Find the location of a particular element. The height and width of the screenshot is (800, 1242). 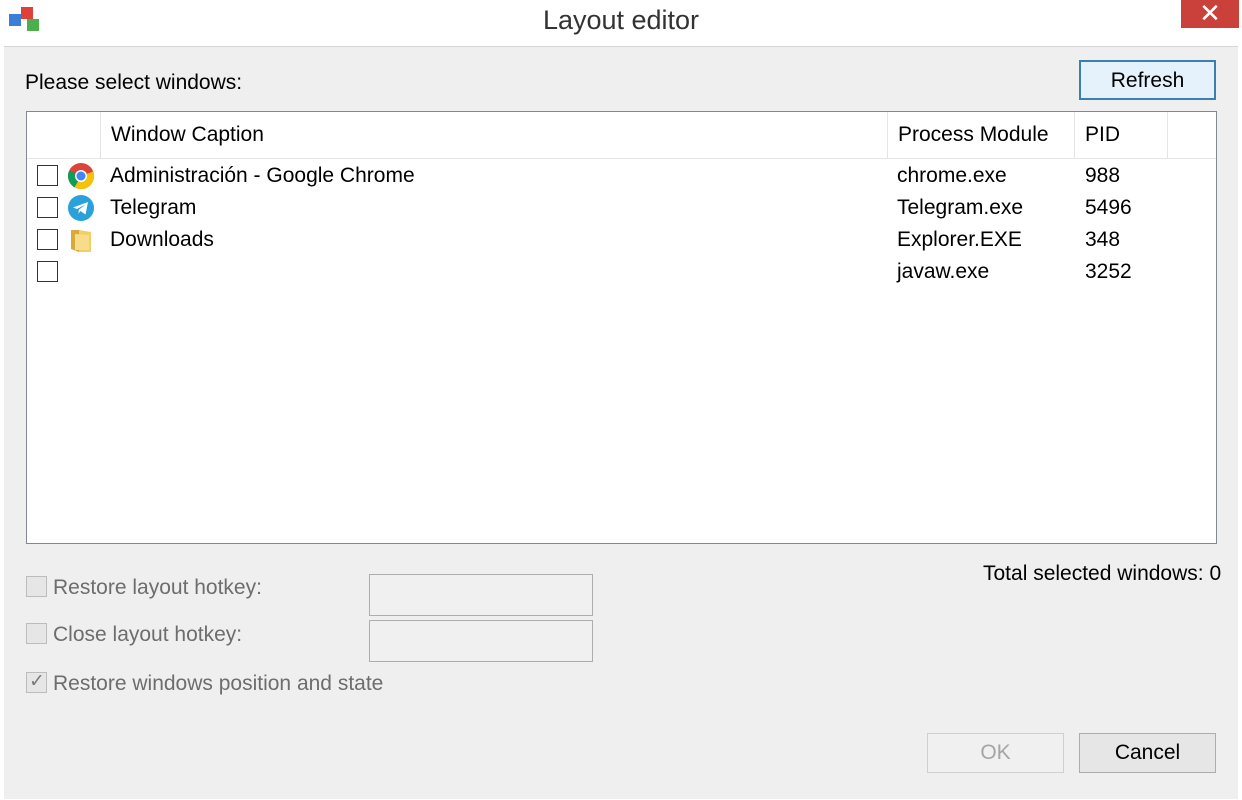

restore-hotkey-label: Restore layout hotkey: is located at coordinates (157, 587).